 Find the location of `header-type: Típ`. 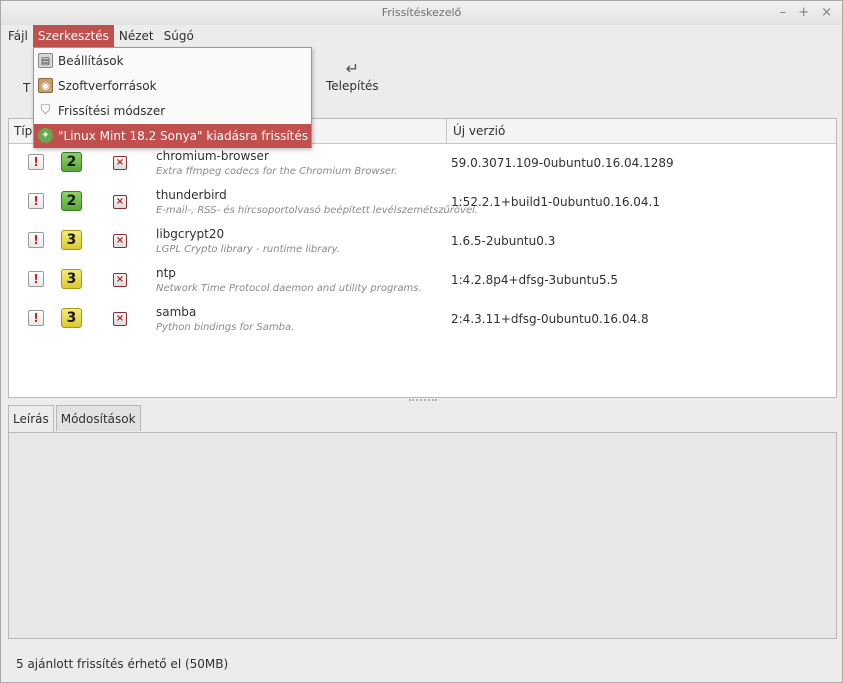

header-type: Típ is located at coordinates (23, 131).